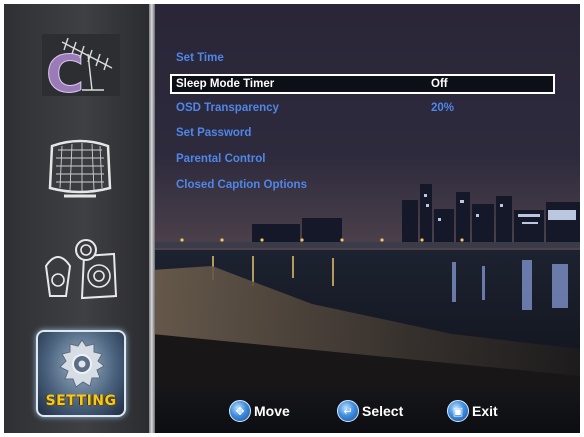 The width and height of the screenshot is (584, 437). What do you see at coordinates (82, 364) in the screenshot?
I see `gear-icon` at bounding box center [82, 364].